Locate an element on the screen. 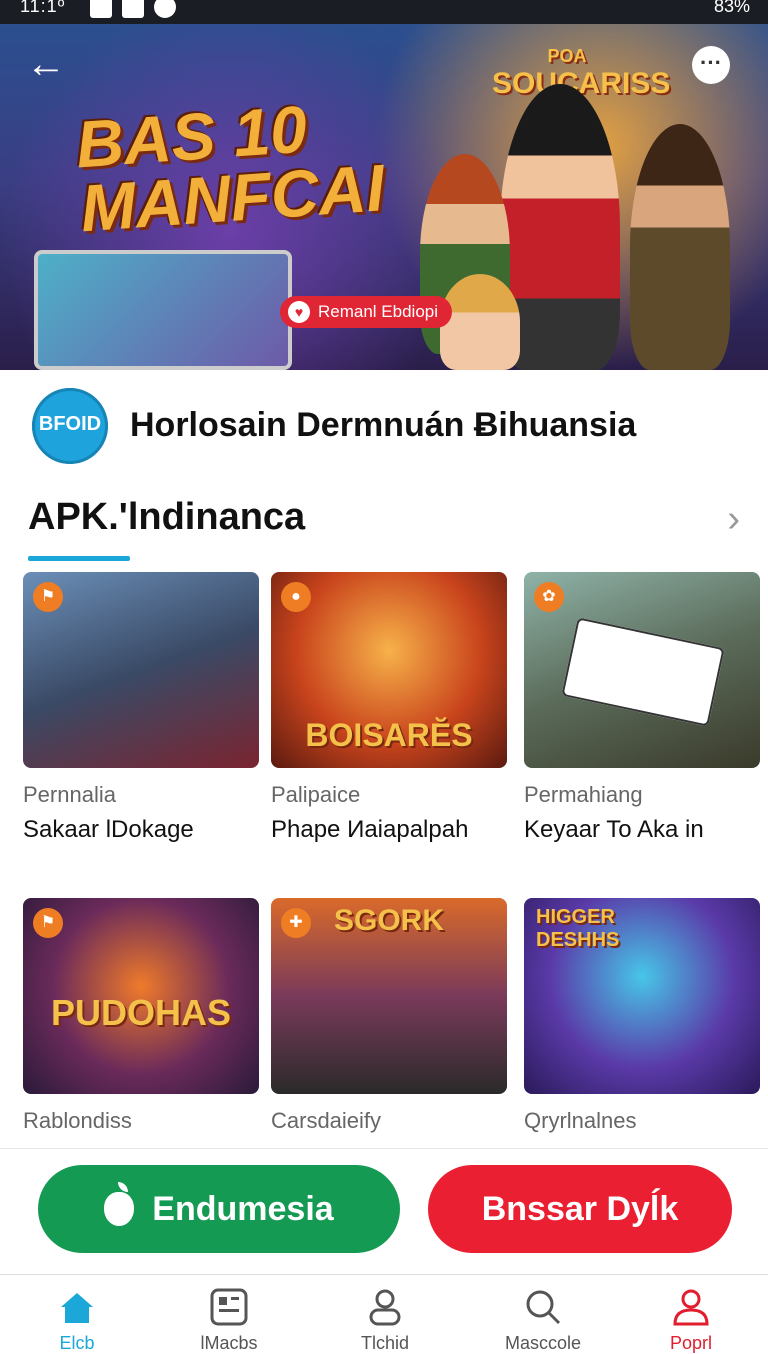  heart-icon: ♥ is located at coordinates (299, 312).